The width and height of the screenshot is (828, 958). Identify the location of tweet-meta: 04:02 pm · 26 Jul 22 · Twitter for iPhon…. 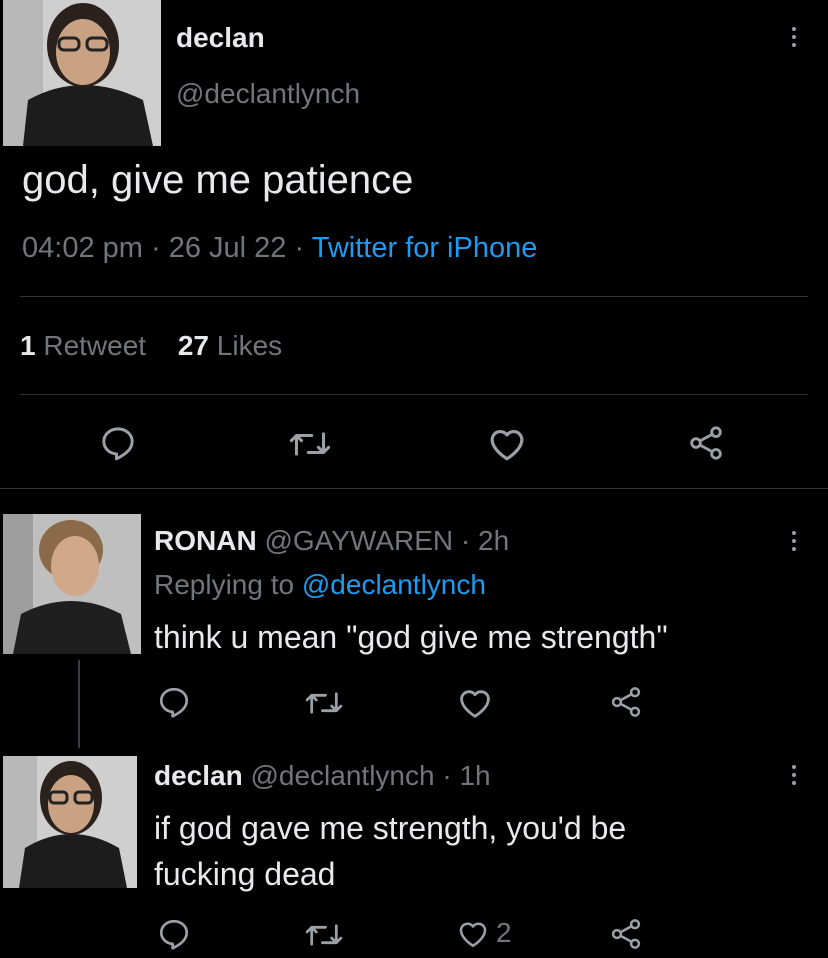
(279, 248).